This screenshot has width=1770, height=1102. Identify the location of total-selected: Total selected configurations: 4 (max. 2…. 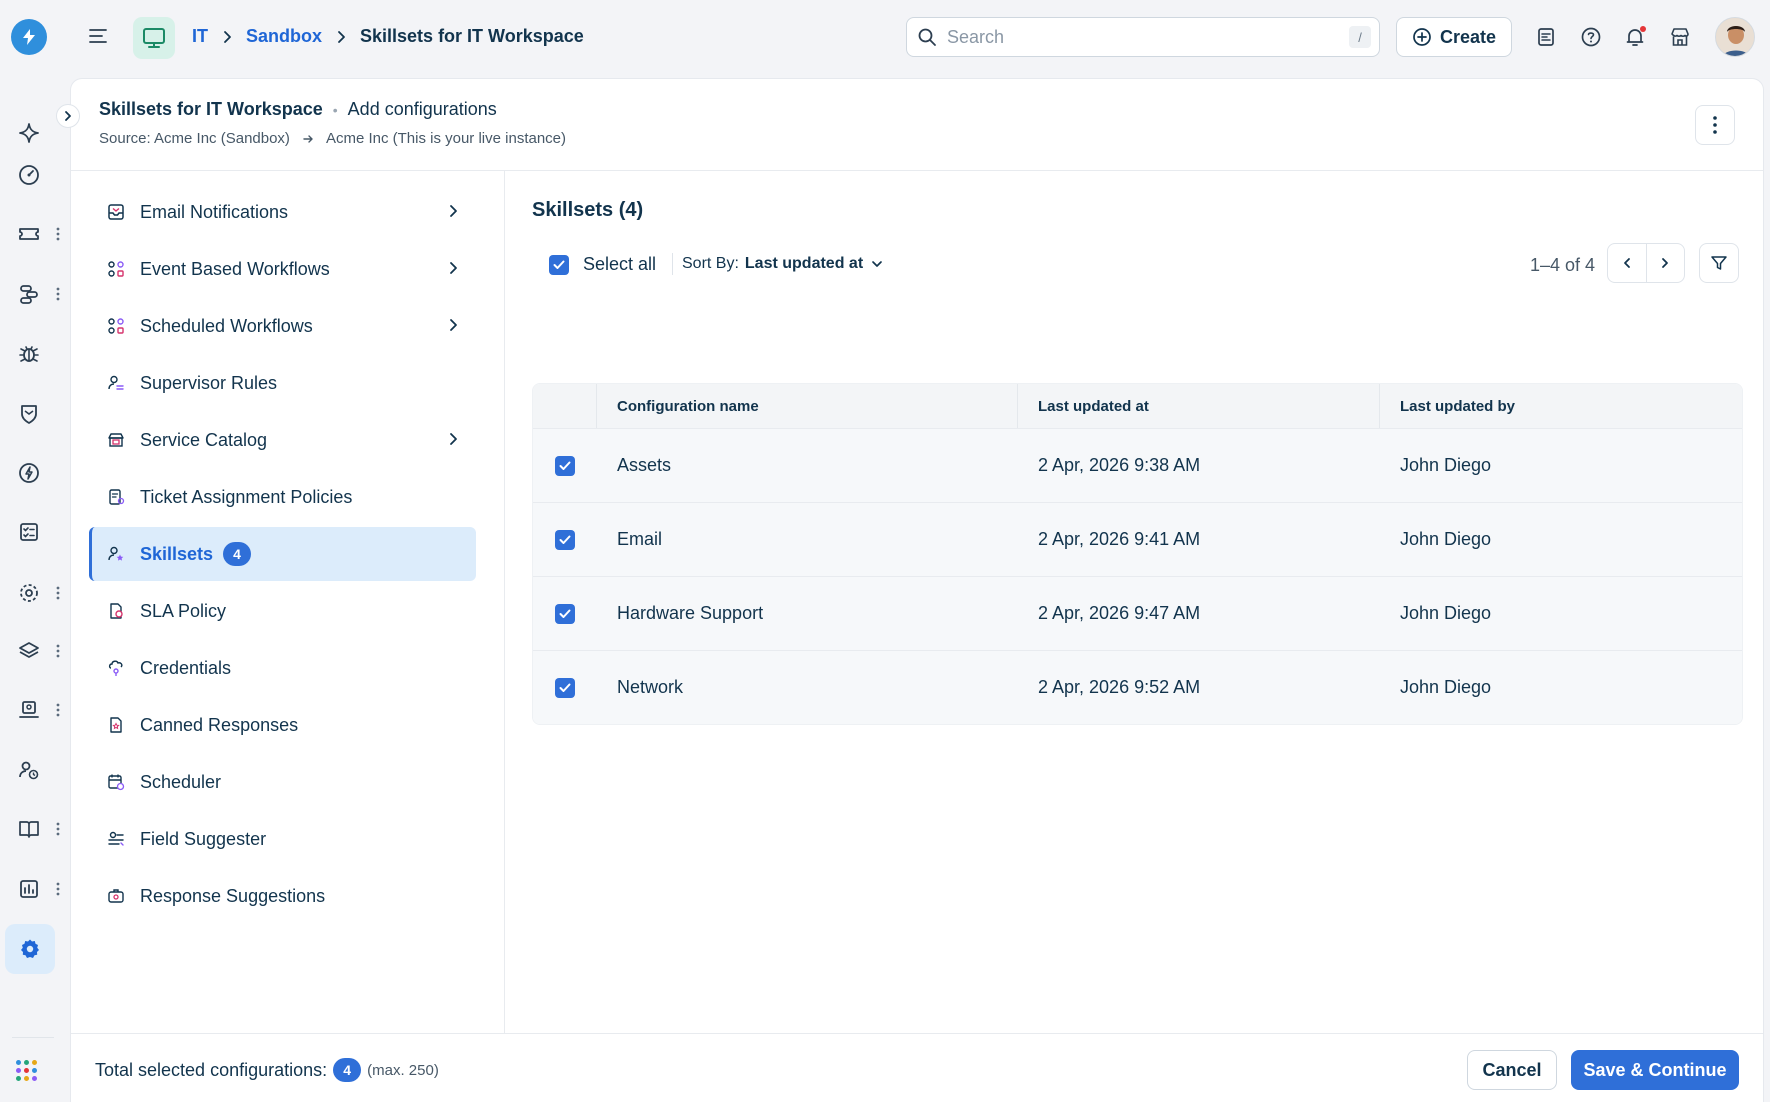
(267, 1070).